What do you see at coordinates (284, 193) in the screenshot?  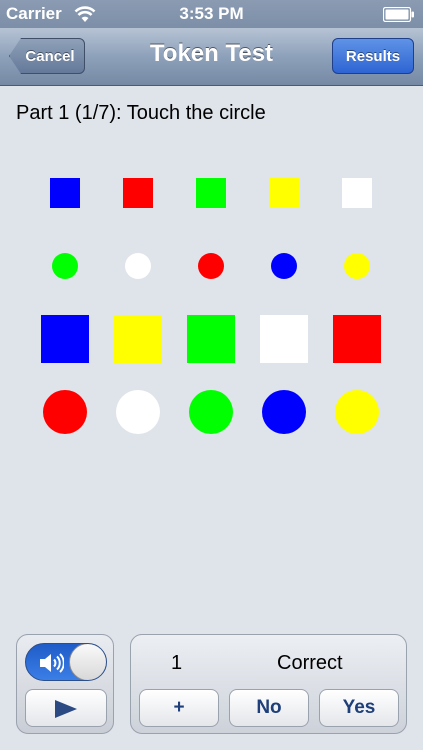 I see `token-small-yellow-square` at bounding box center [284, 193].